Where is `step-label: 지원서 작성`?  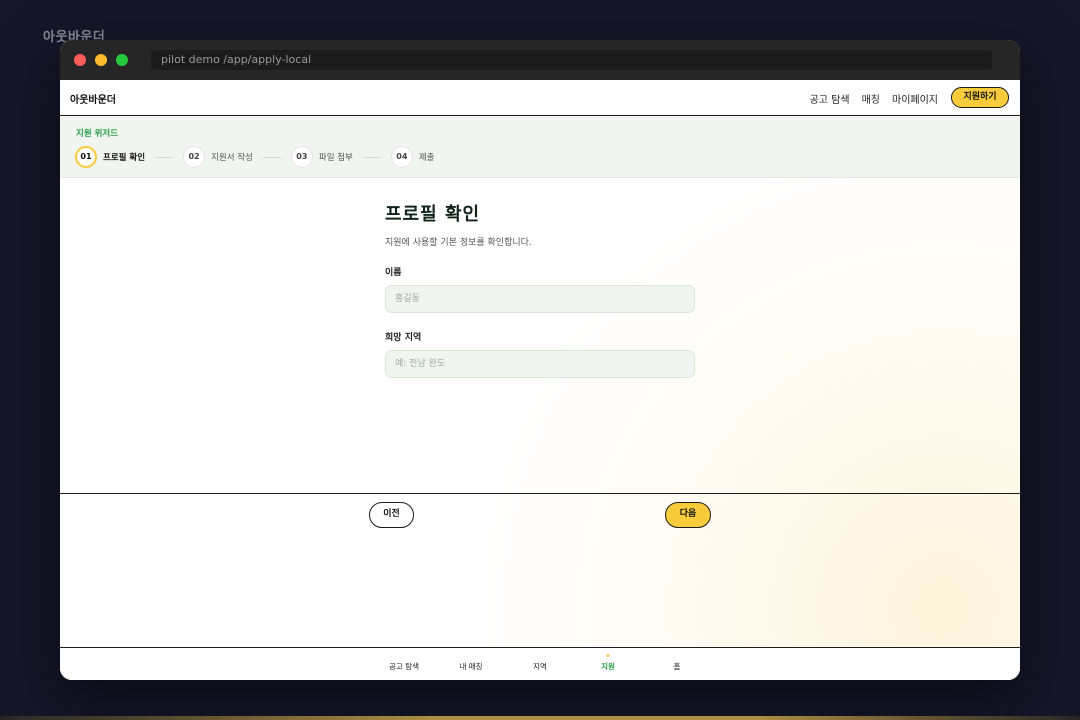
step-label: 지원서 작성 is located at coordinates (232, 158).